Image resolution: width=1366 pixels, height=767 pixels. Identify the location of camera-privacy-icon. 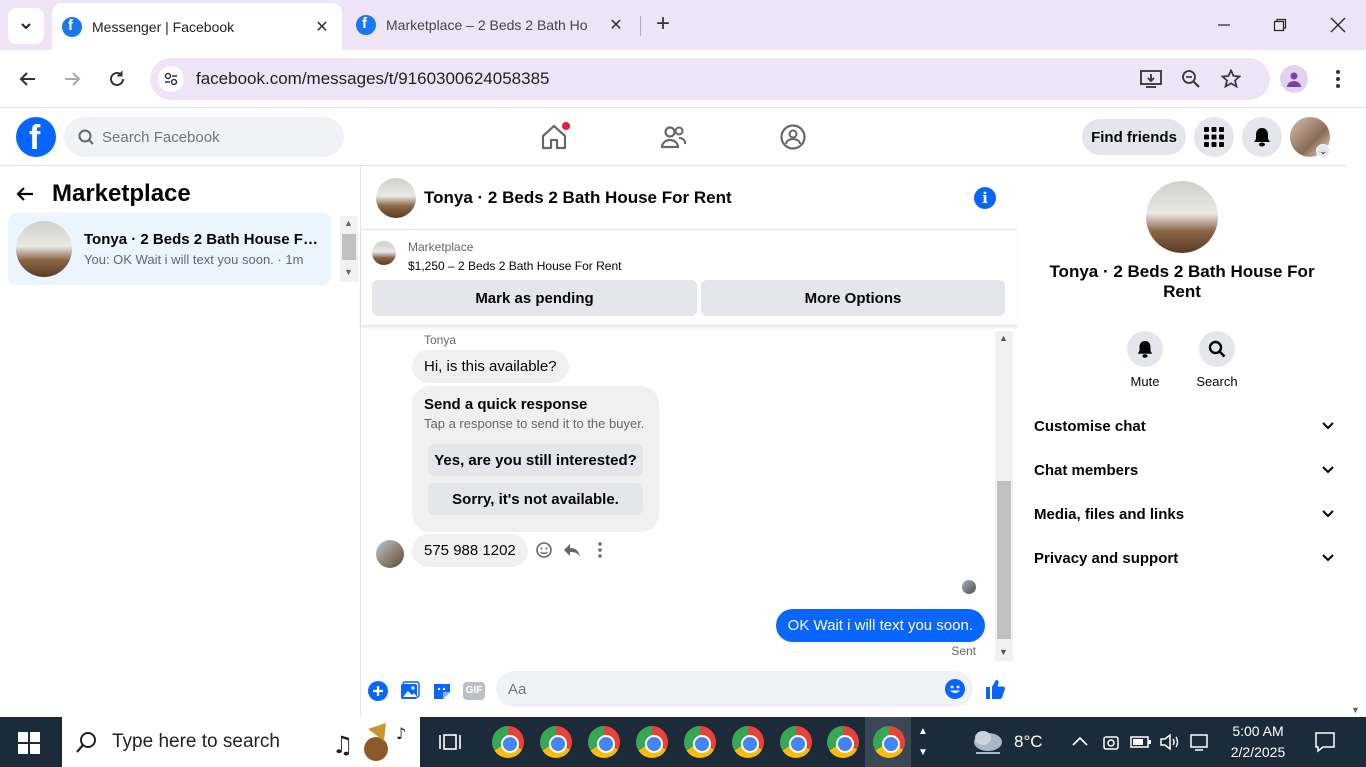
(1111, 742).